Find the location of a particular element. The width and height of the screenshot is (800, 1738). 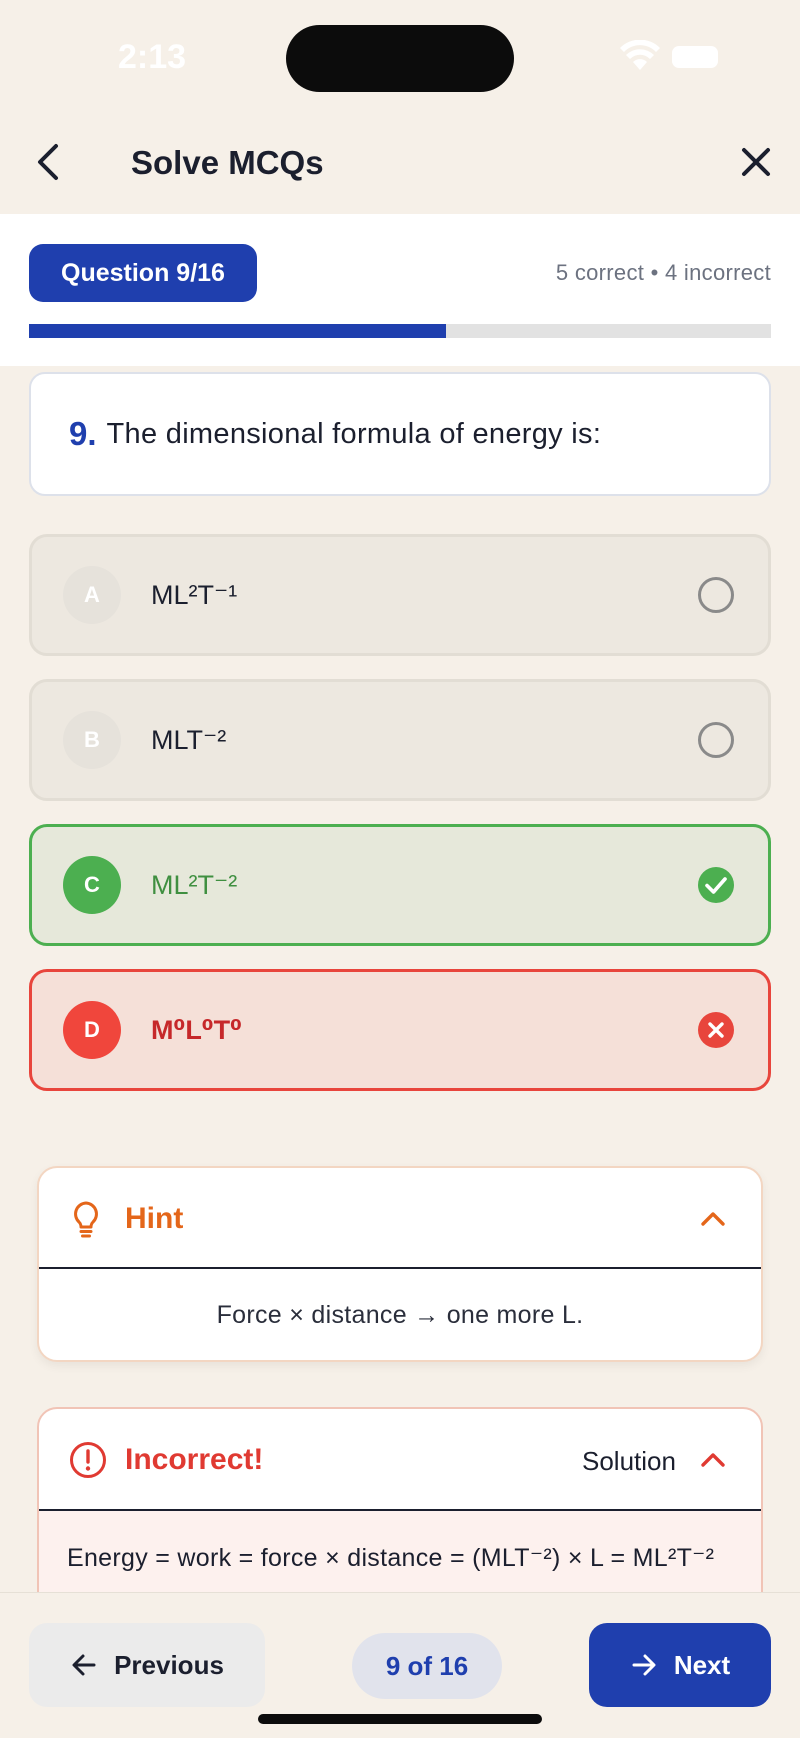

check-circle-icon is located at coordinates (716, 885).